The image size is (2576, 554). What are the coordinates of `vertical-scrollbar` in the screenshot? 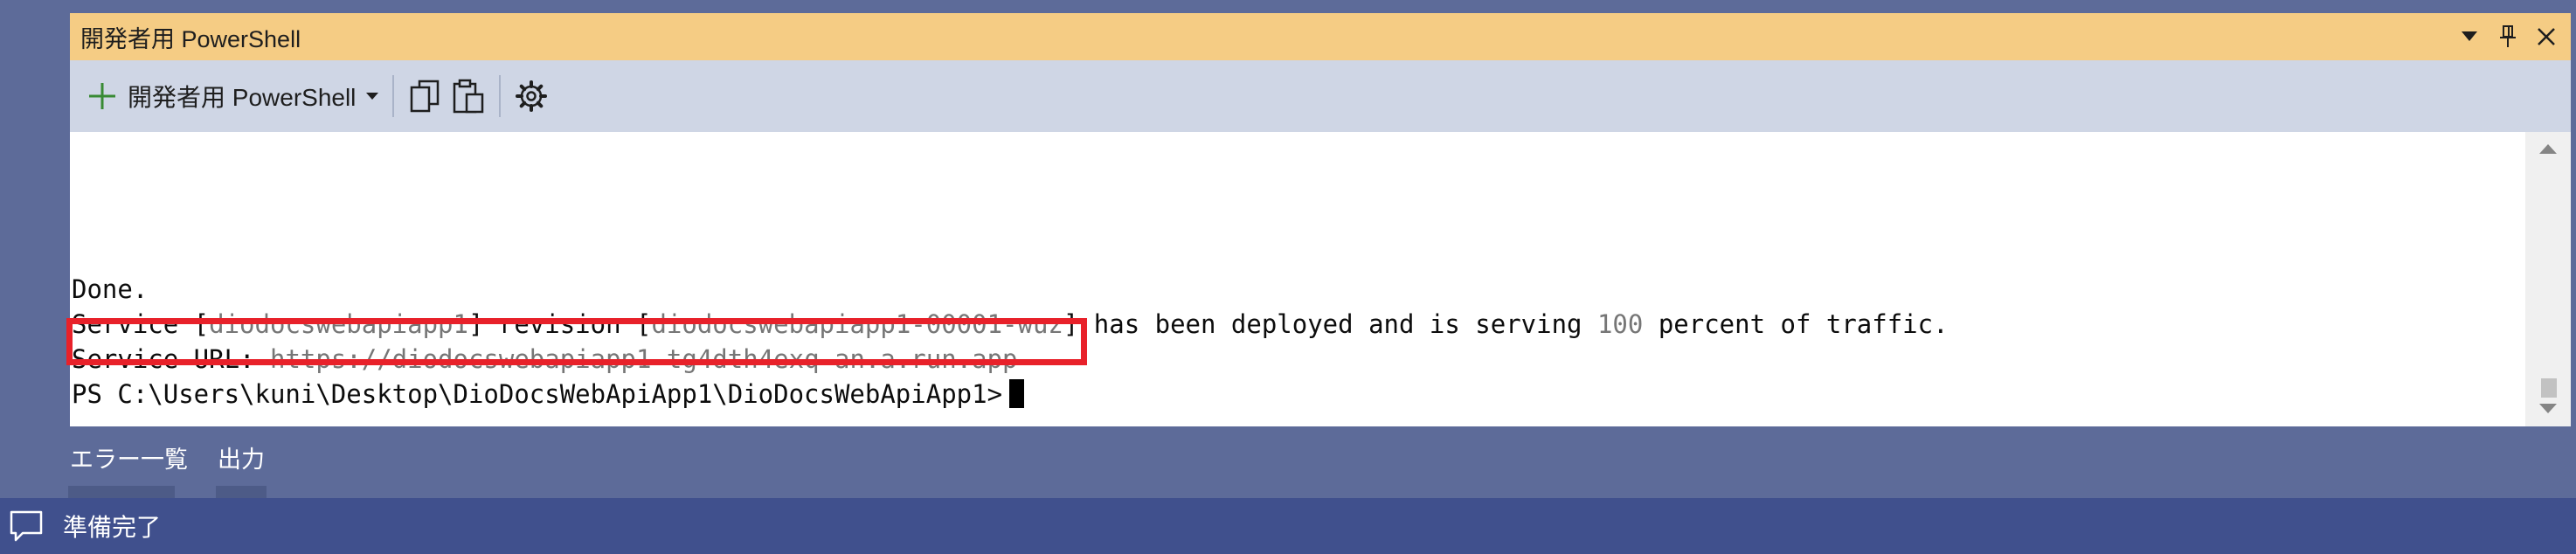 It's located at (2548, 279).